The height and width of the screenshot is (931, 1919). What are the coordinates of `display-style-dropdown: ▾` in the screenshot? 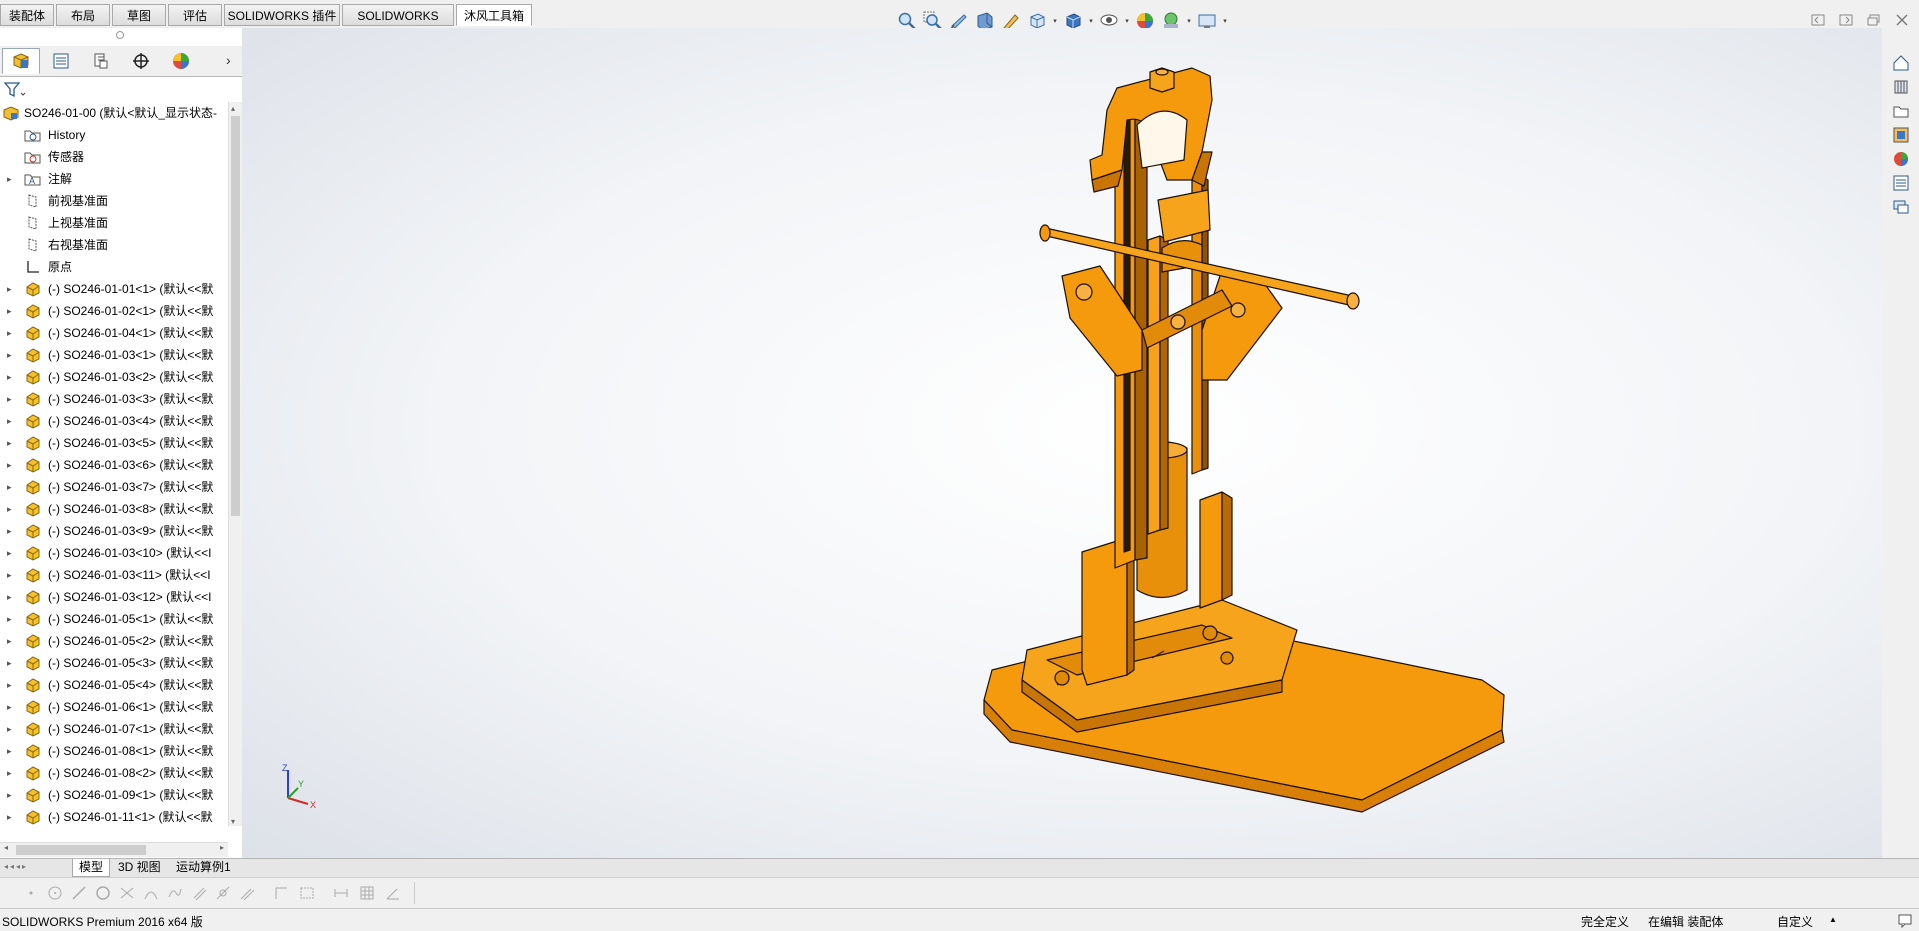 It's located at (1091, 21).